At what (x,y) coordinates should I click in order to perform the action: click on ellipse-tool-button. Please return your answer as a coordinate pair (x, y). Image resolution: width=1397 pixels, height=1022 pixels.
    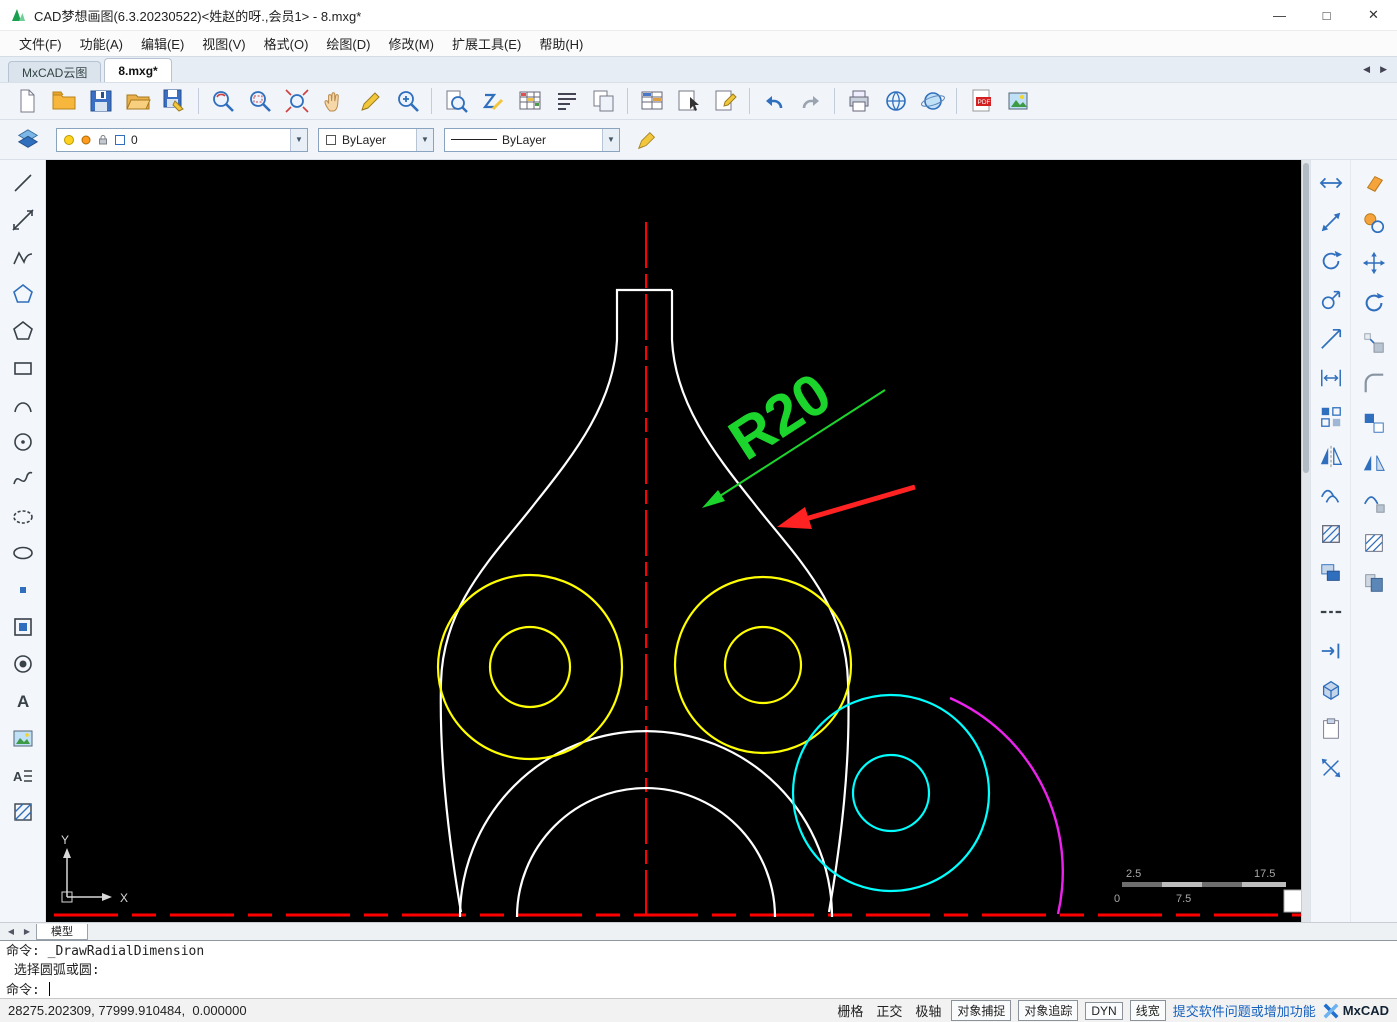
    Looking at the image, I should click on (23, 553).